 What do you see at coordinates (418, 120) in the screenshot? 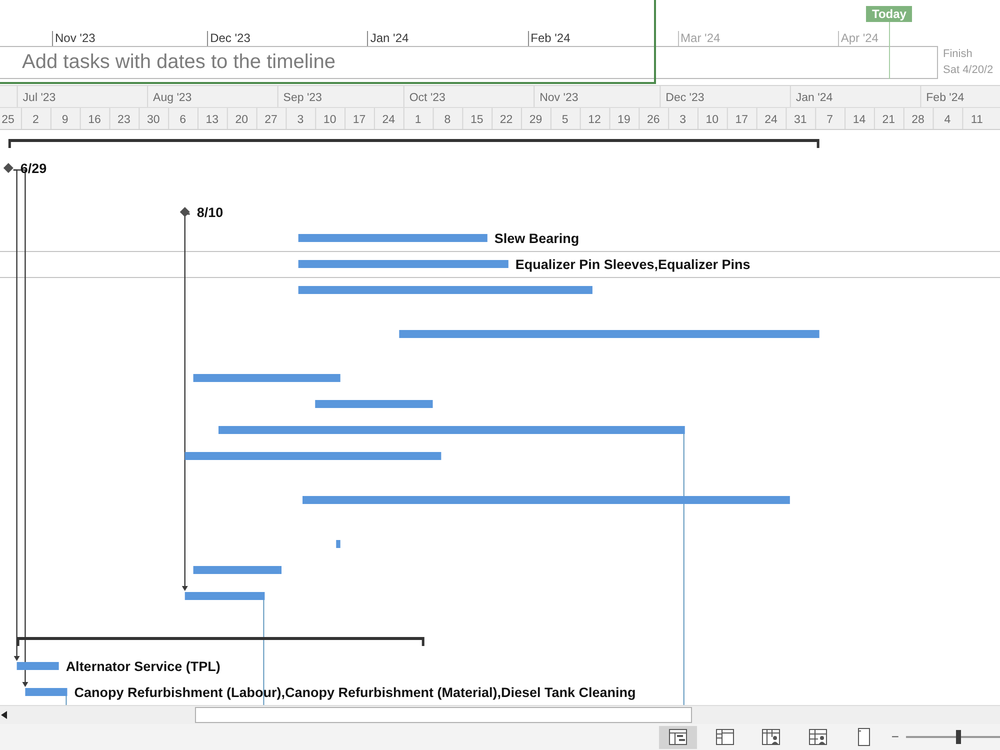
I see `timescale-week: 1` at bounding box center [418, 120].